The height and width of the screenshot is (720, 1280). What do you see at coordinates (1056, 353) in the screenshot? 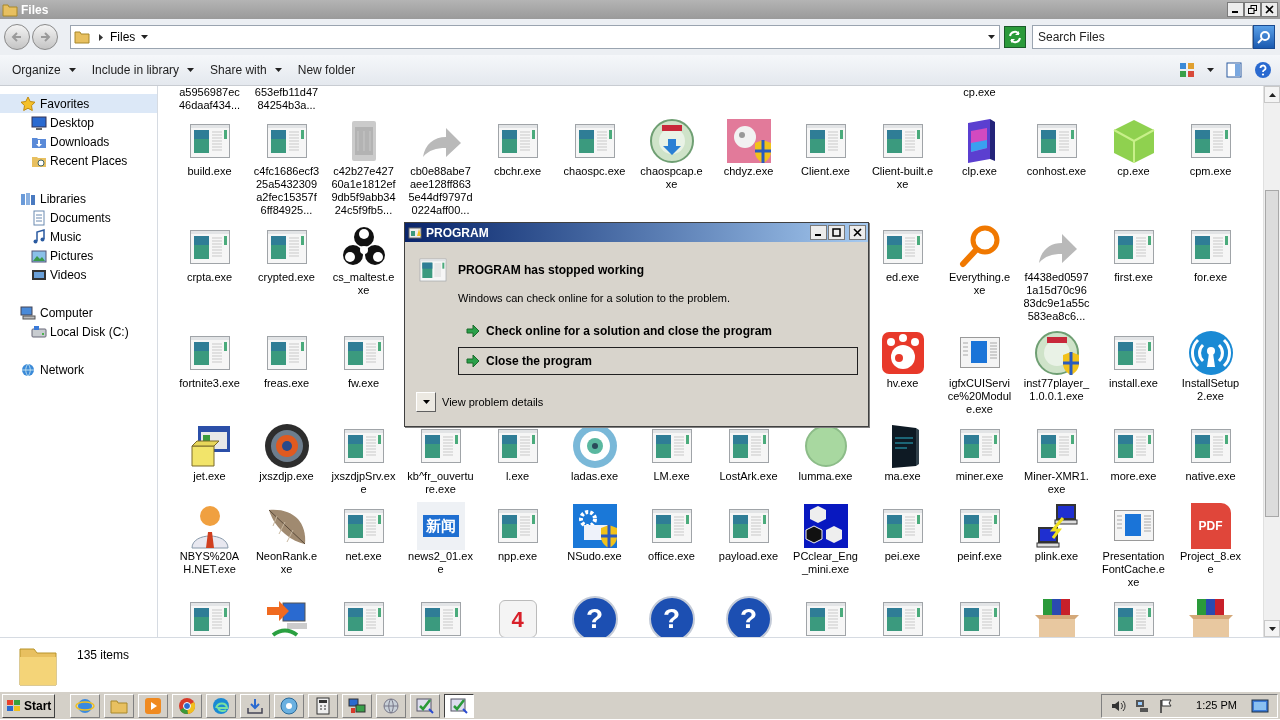
I see `disc-shield-icon` at bounding box center [1056, 353].